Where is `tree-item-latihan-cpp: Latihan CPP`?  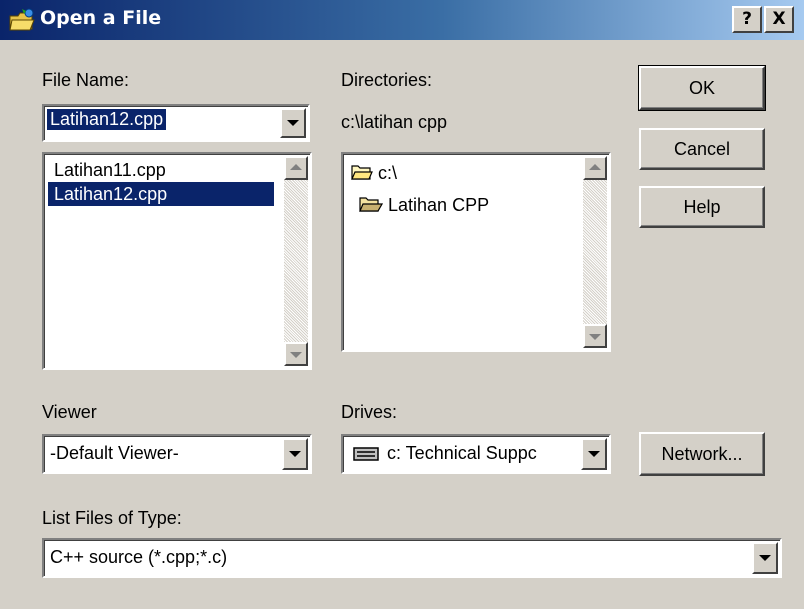 tree-item-latihan-cpp: Latihan CPP is located at coordinates (424, 205).